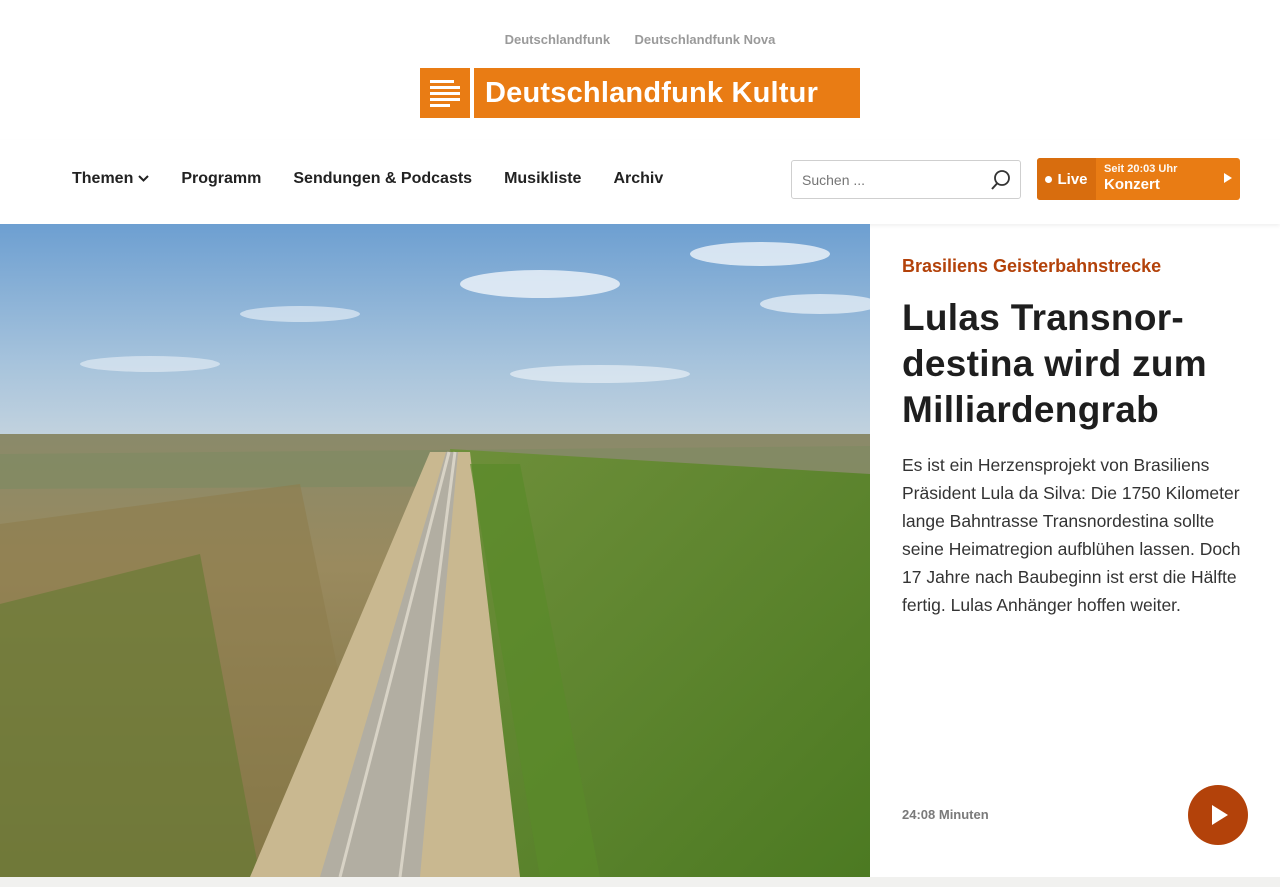 This screenshot has width=1280, height=887. I want to click on sister-link-deutschlandfunk: Deutschlandfunk, so click(557, 39).